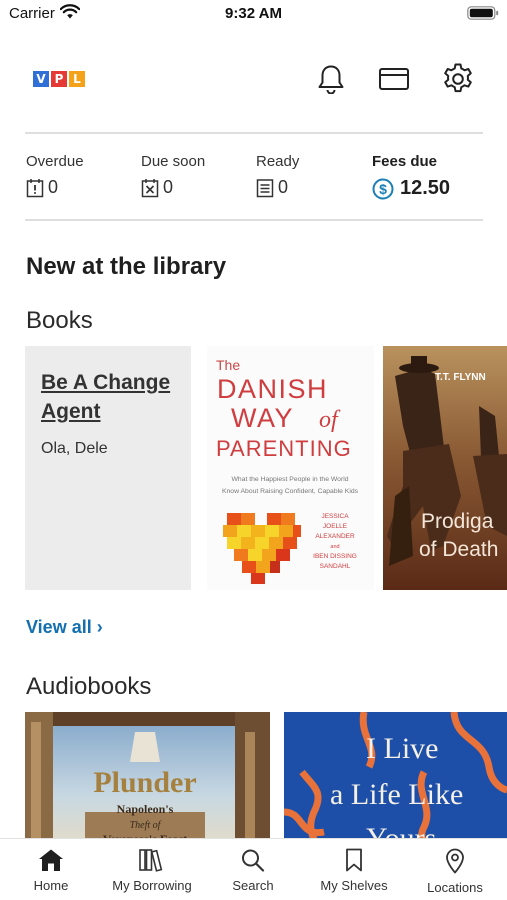  I want to click on home-icon, so click(51, 860).